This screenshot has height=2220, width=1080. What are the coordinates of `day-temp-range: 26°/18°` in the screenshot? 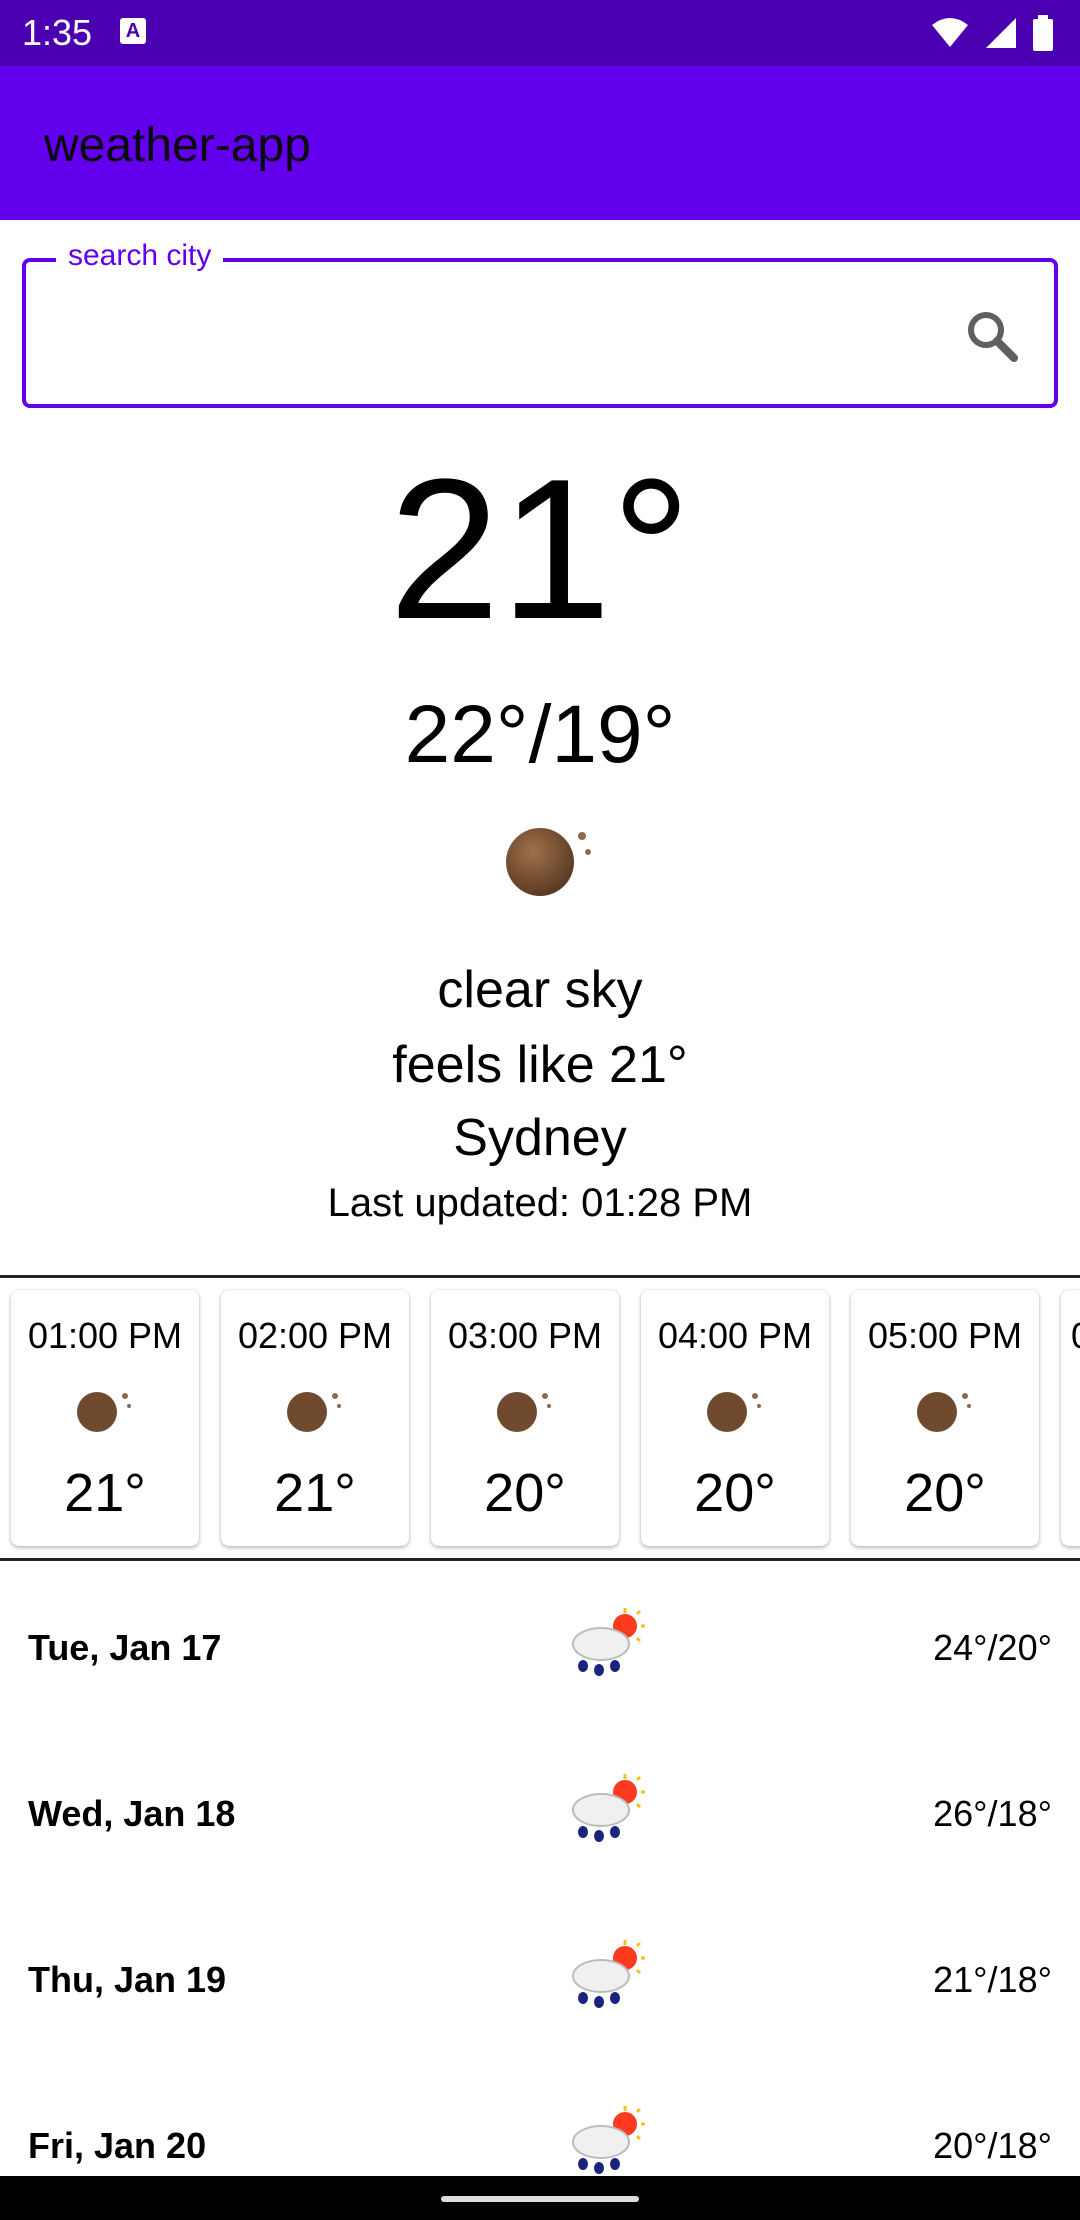 It's located at (992, 1813).